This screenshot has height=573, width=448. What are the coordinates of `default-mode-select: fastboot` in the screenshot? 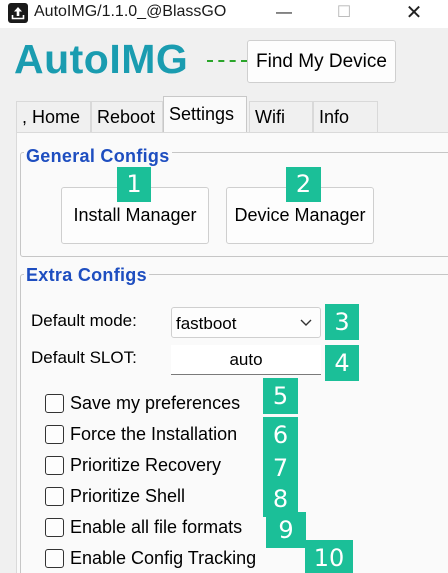 It's located at (246, 322).